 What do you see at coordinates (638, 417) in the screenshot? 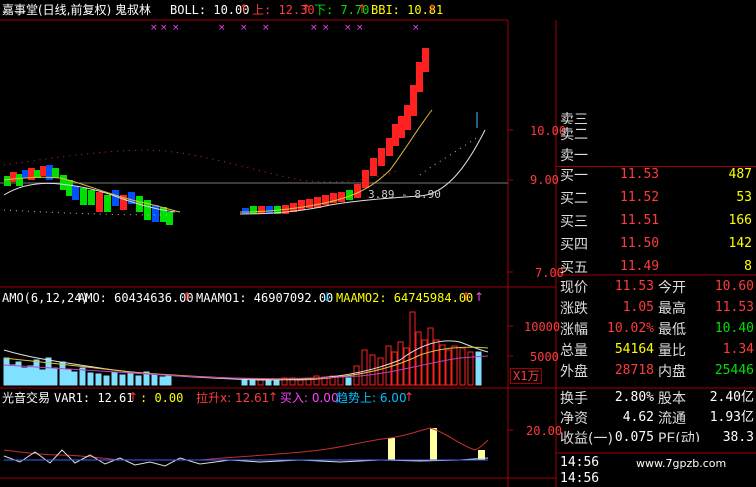
I see `stat-value: 4.62` at bounding box center [638, 417].